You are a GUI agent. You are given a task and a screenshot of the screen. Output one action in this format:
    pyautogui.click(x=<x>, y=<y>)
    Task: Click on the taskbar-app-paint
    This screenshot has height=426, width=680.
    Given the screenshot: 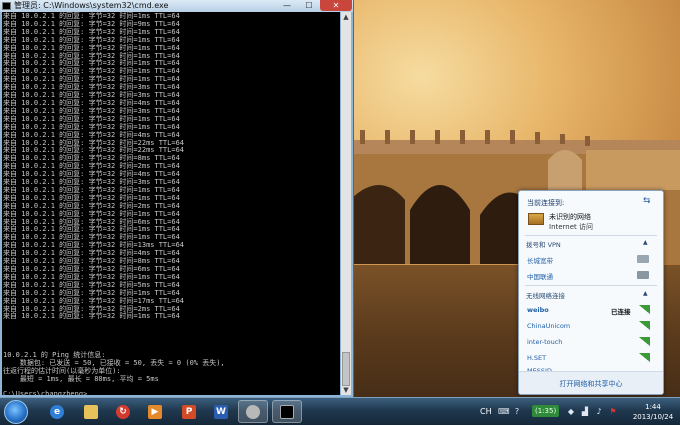 What is the action you would take?
    pyautogui.click(x=253, y=411)
    